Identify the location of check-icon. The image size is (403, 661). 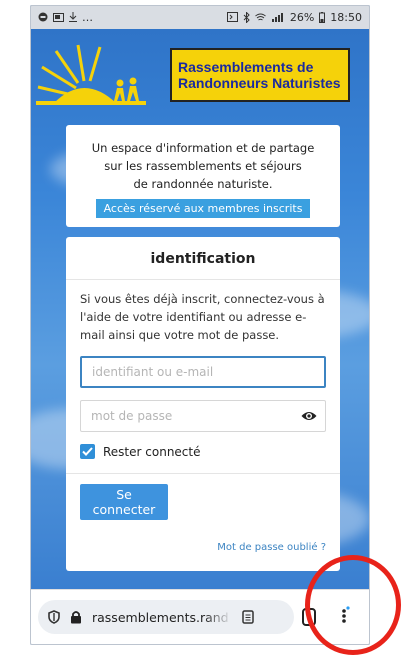
(87, 451).